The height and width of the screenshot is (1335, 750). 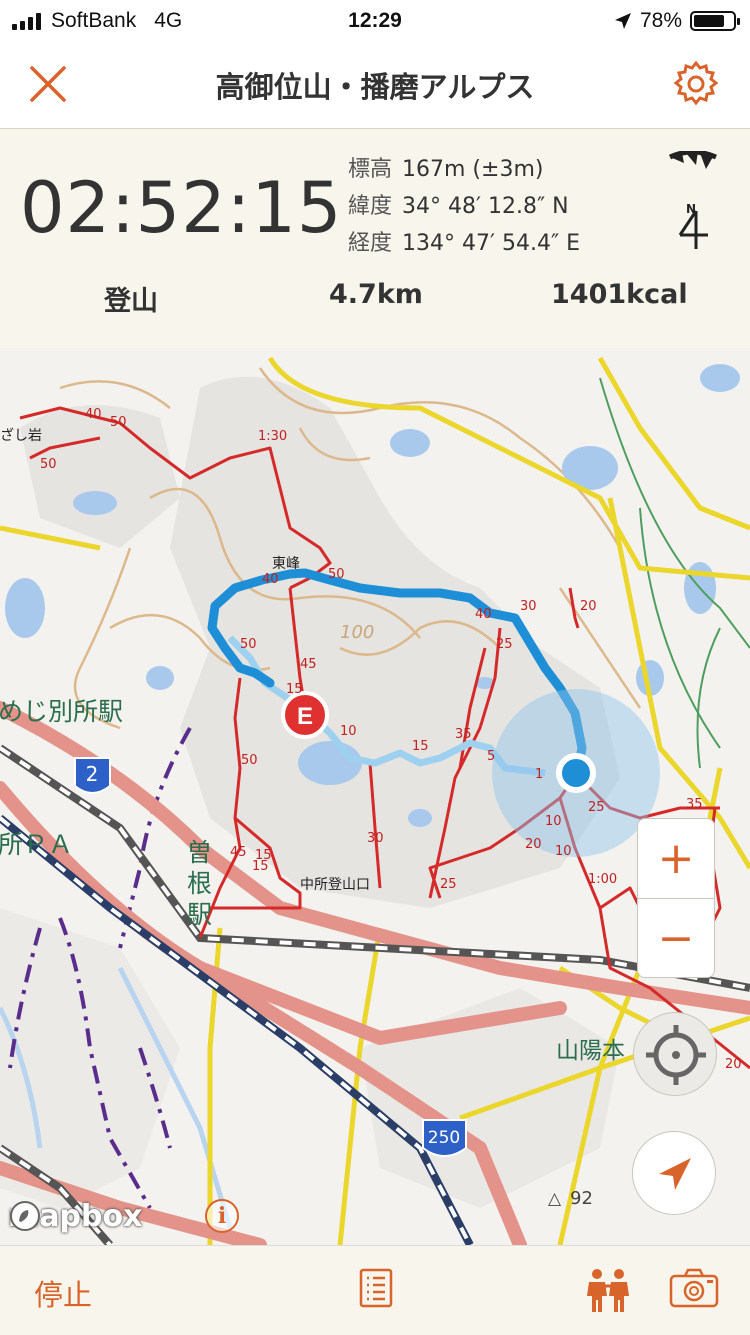 What do you see at coordinates (622, 21) in the screenshot?
I see `location-arrow-icon` at bounding box center [622, 21].